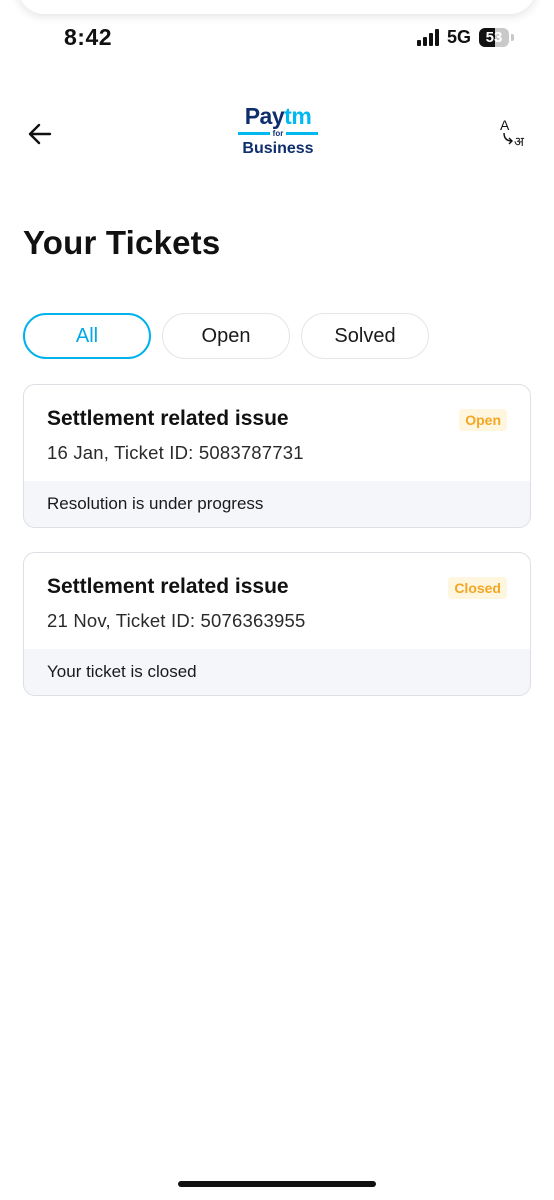 This screenshot has width=554, height=1200. I want to click on logo-tm: tm, so click(298, 116).